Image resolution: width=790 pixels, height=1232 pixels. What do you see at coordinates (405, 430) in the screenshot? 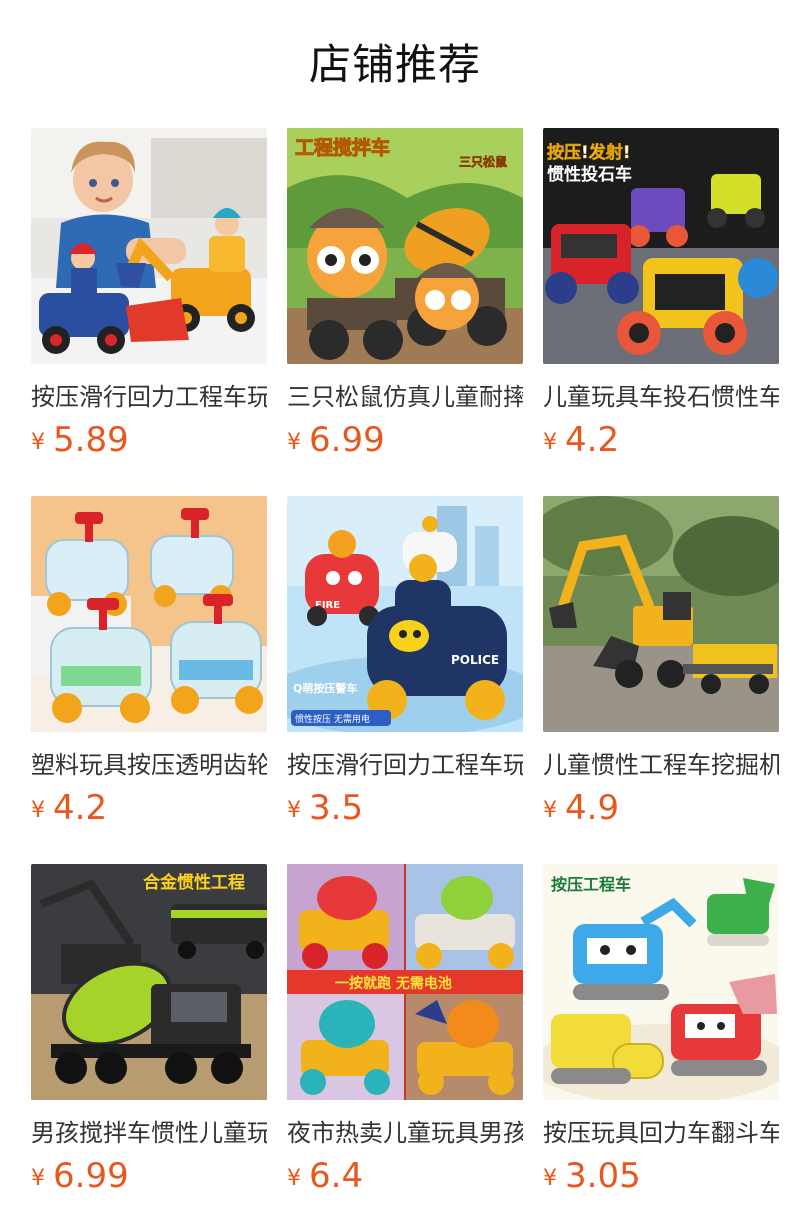
I see `product-info-2: 三只松鼠仿真儿童耐摔搅拌车 ¥6.99` at bounding box center [405, 430].